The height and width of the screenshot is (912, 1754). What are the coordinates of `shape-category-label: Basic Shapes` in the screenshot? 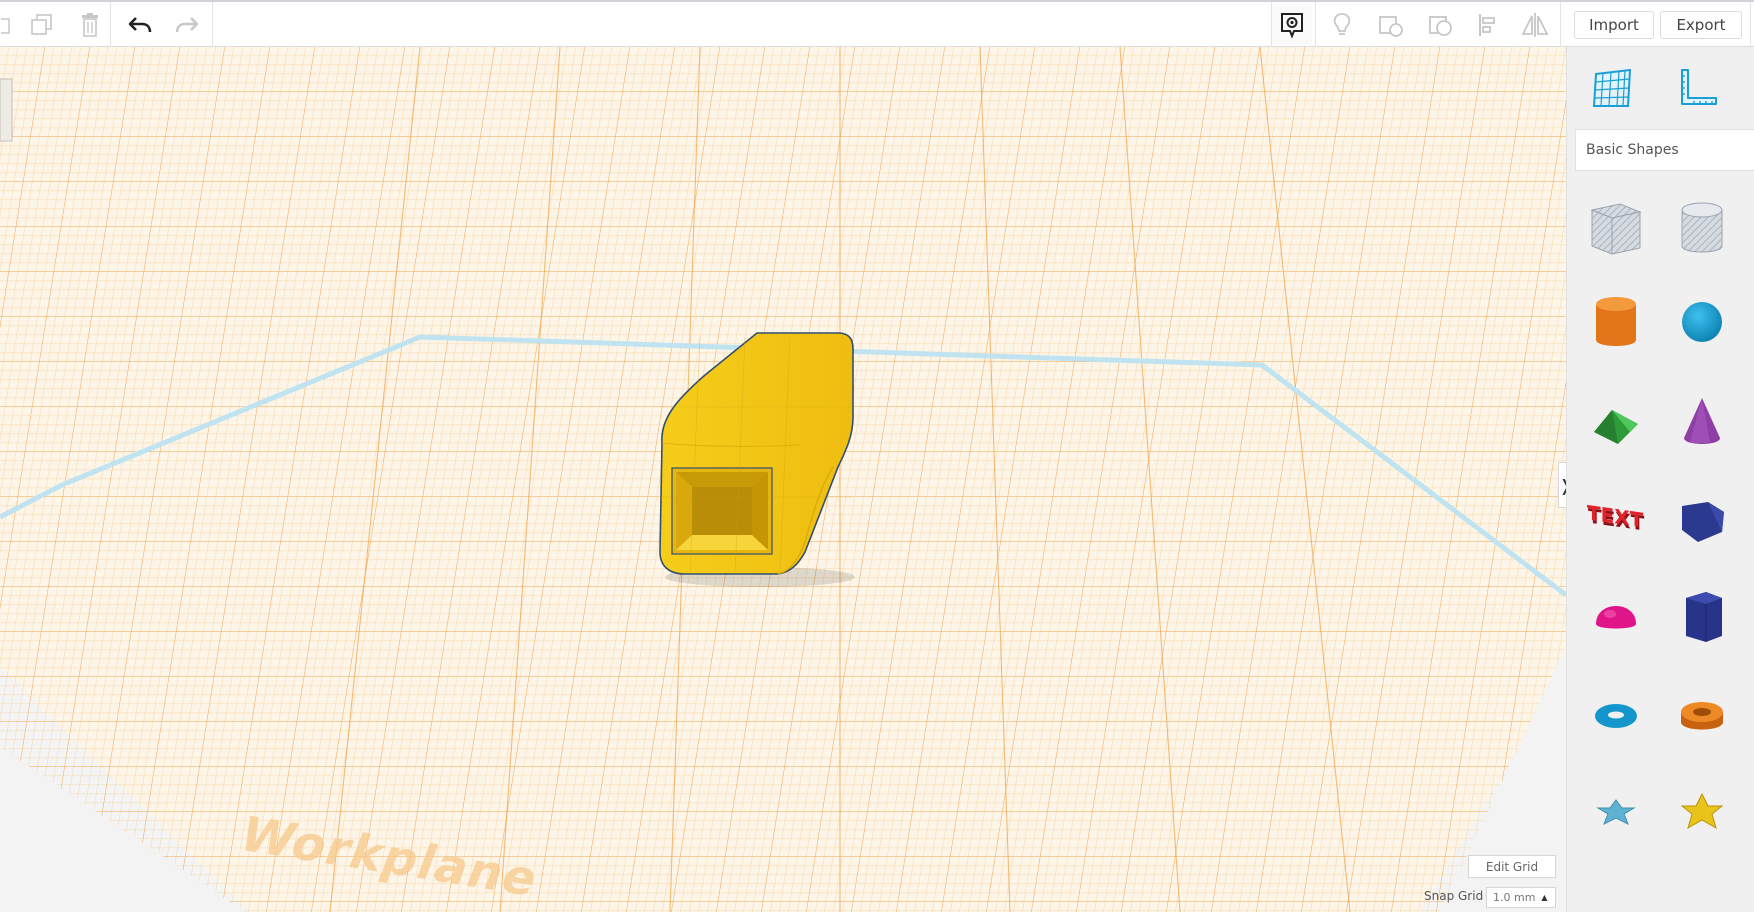 It's located at (1632, 150).